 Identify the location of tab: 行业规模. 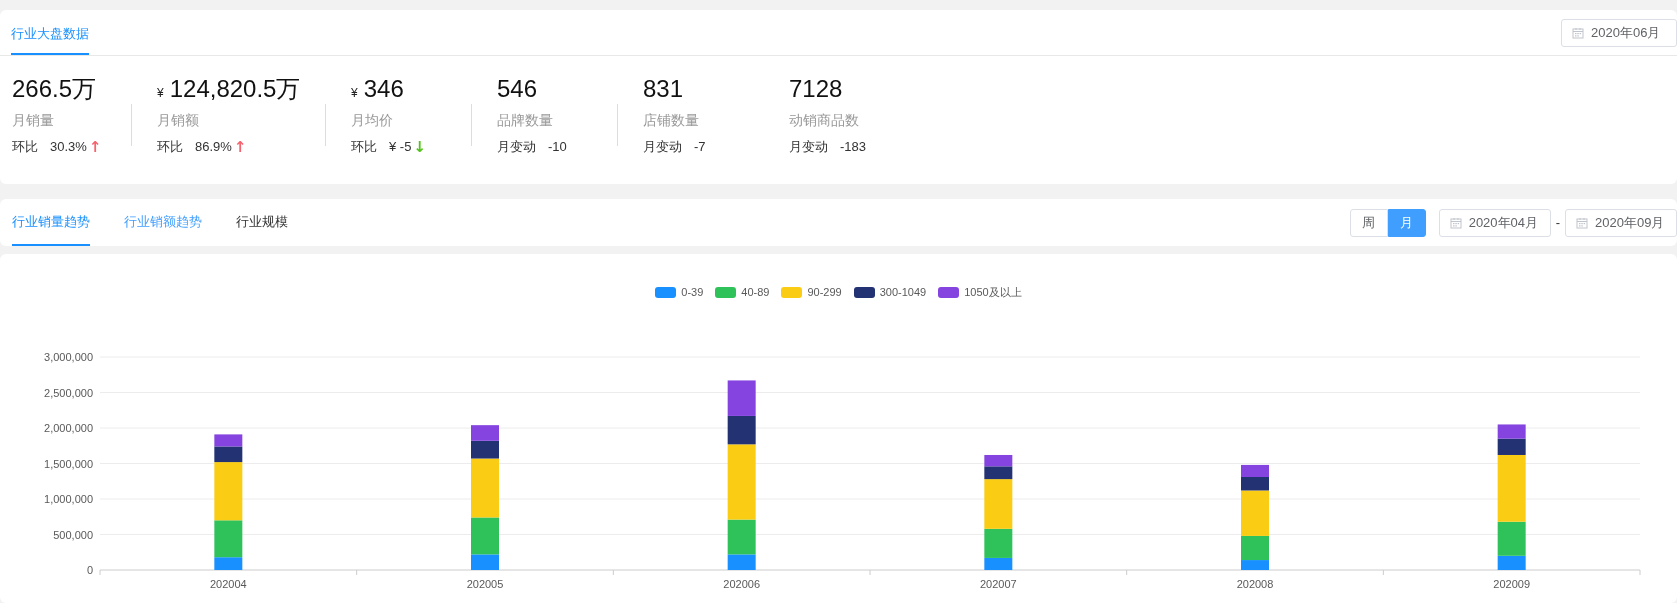
(262, 222).